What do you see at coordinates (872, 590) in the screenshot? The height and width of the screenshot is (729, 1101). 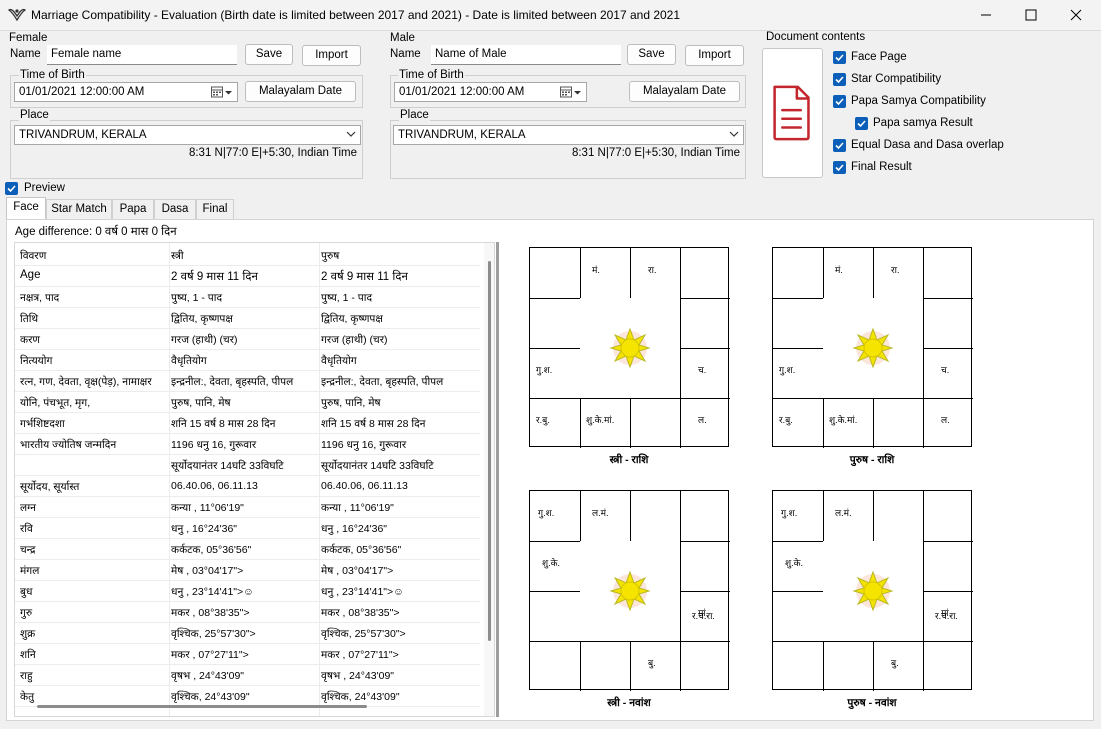 I see `horoscope-chart: गु.श. ल.मं. मां. शु.के. र.च.रा. बु.` at bounding box center [872, 590].